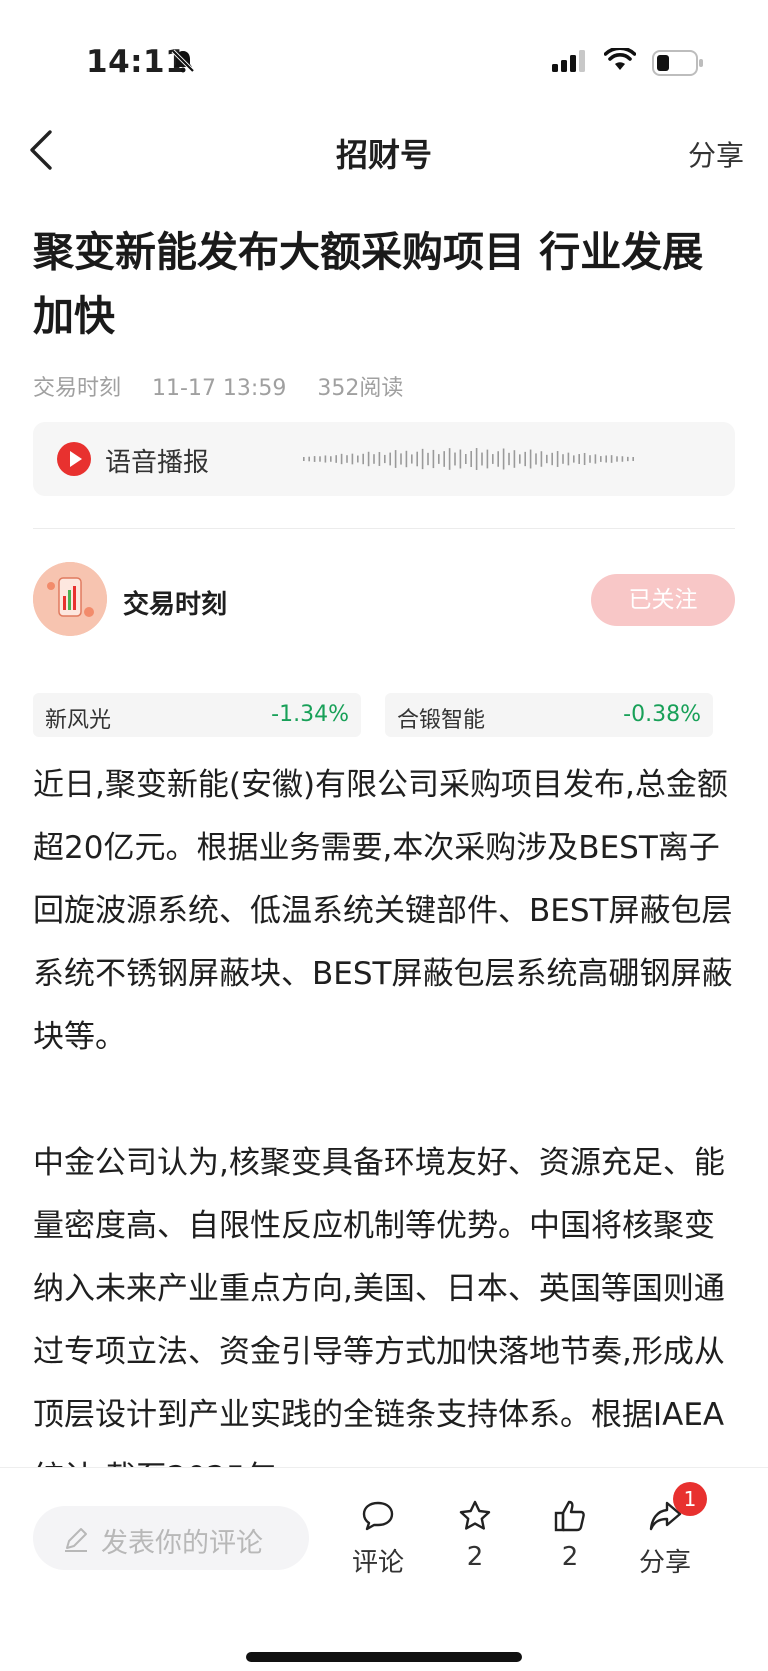 The image size is (768, 1671). Describe the element at coordinates (183, 61) in the screenshot. I see `bell-muted-icon` at that location.